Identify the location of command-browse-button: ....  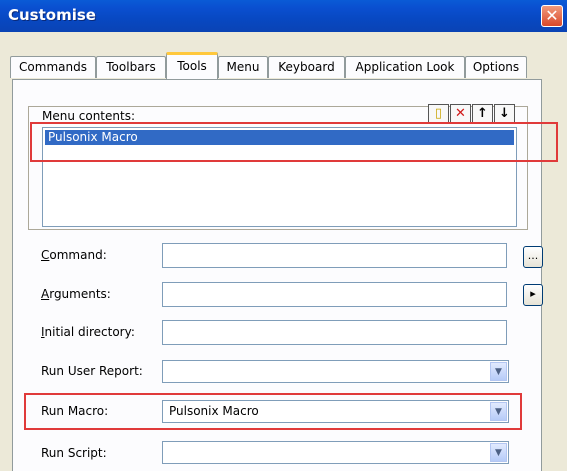
(533, 257).